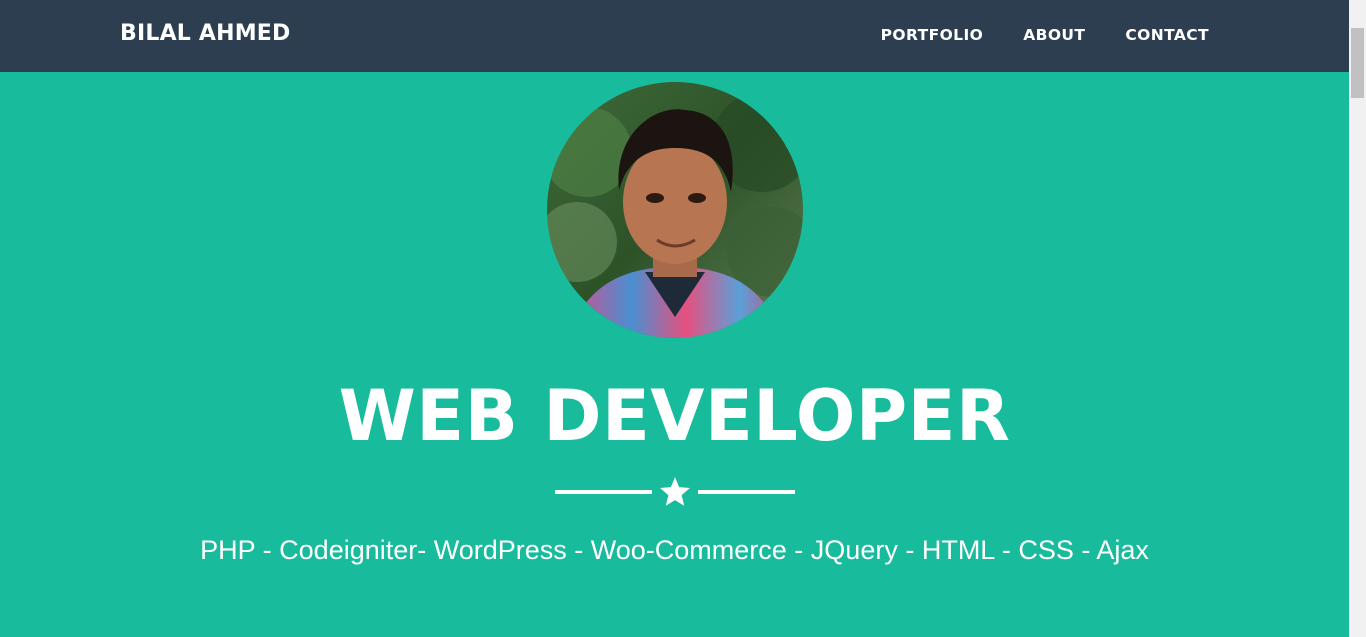 This screenshot has width=1366, height=637. I want to click on profile-photo, so click(675, 210).